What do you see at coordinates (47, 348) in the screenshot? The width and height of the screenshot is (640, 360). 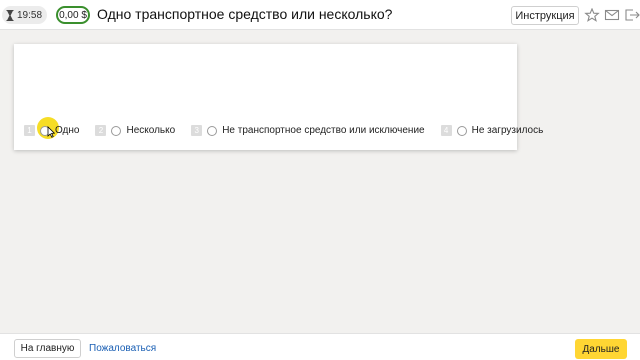 I see `home-button: На главную` at bounding box center [47, 348].